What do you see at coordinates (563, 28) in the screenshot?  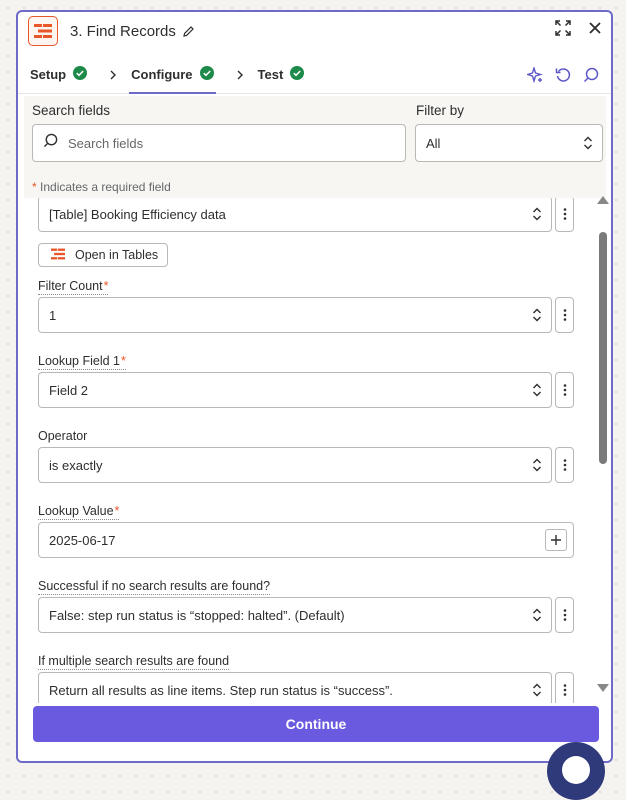 I see `expand-icon` at bounding box center [563, 28].